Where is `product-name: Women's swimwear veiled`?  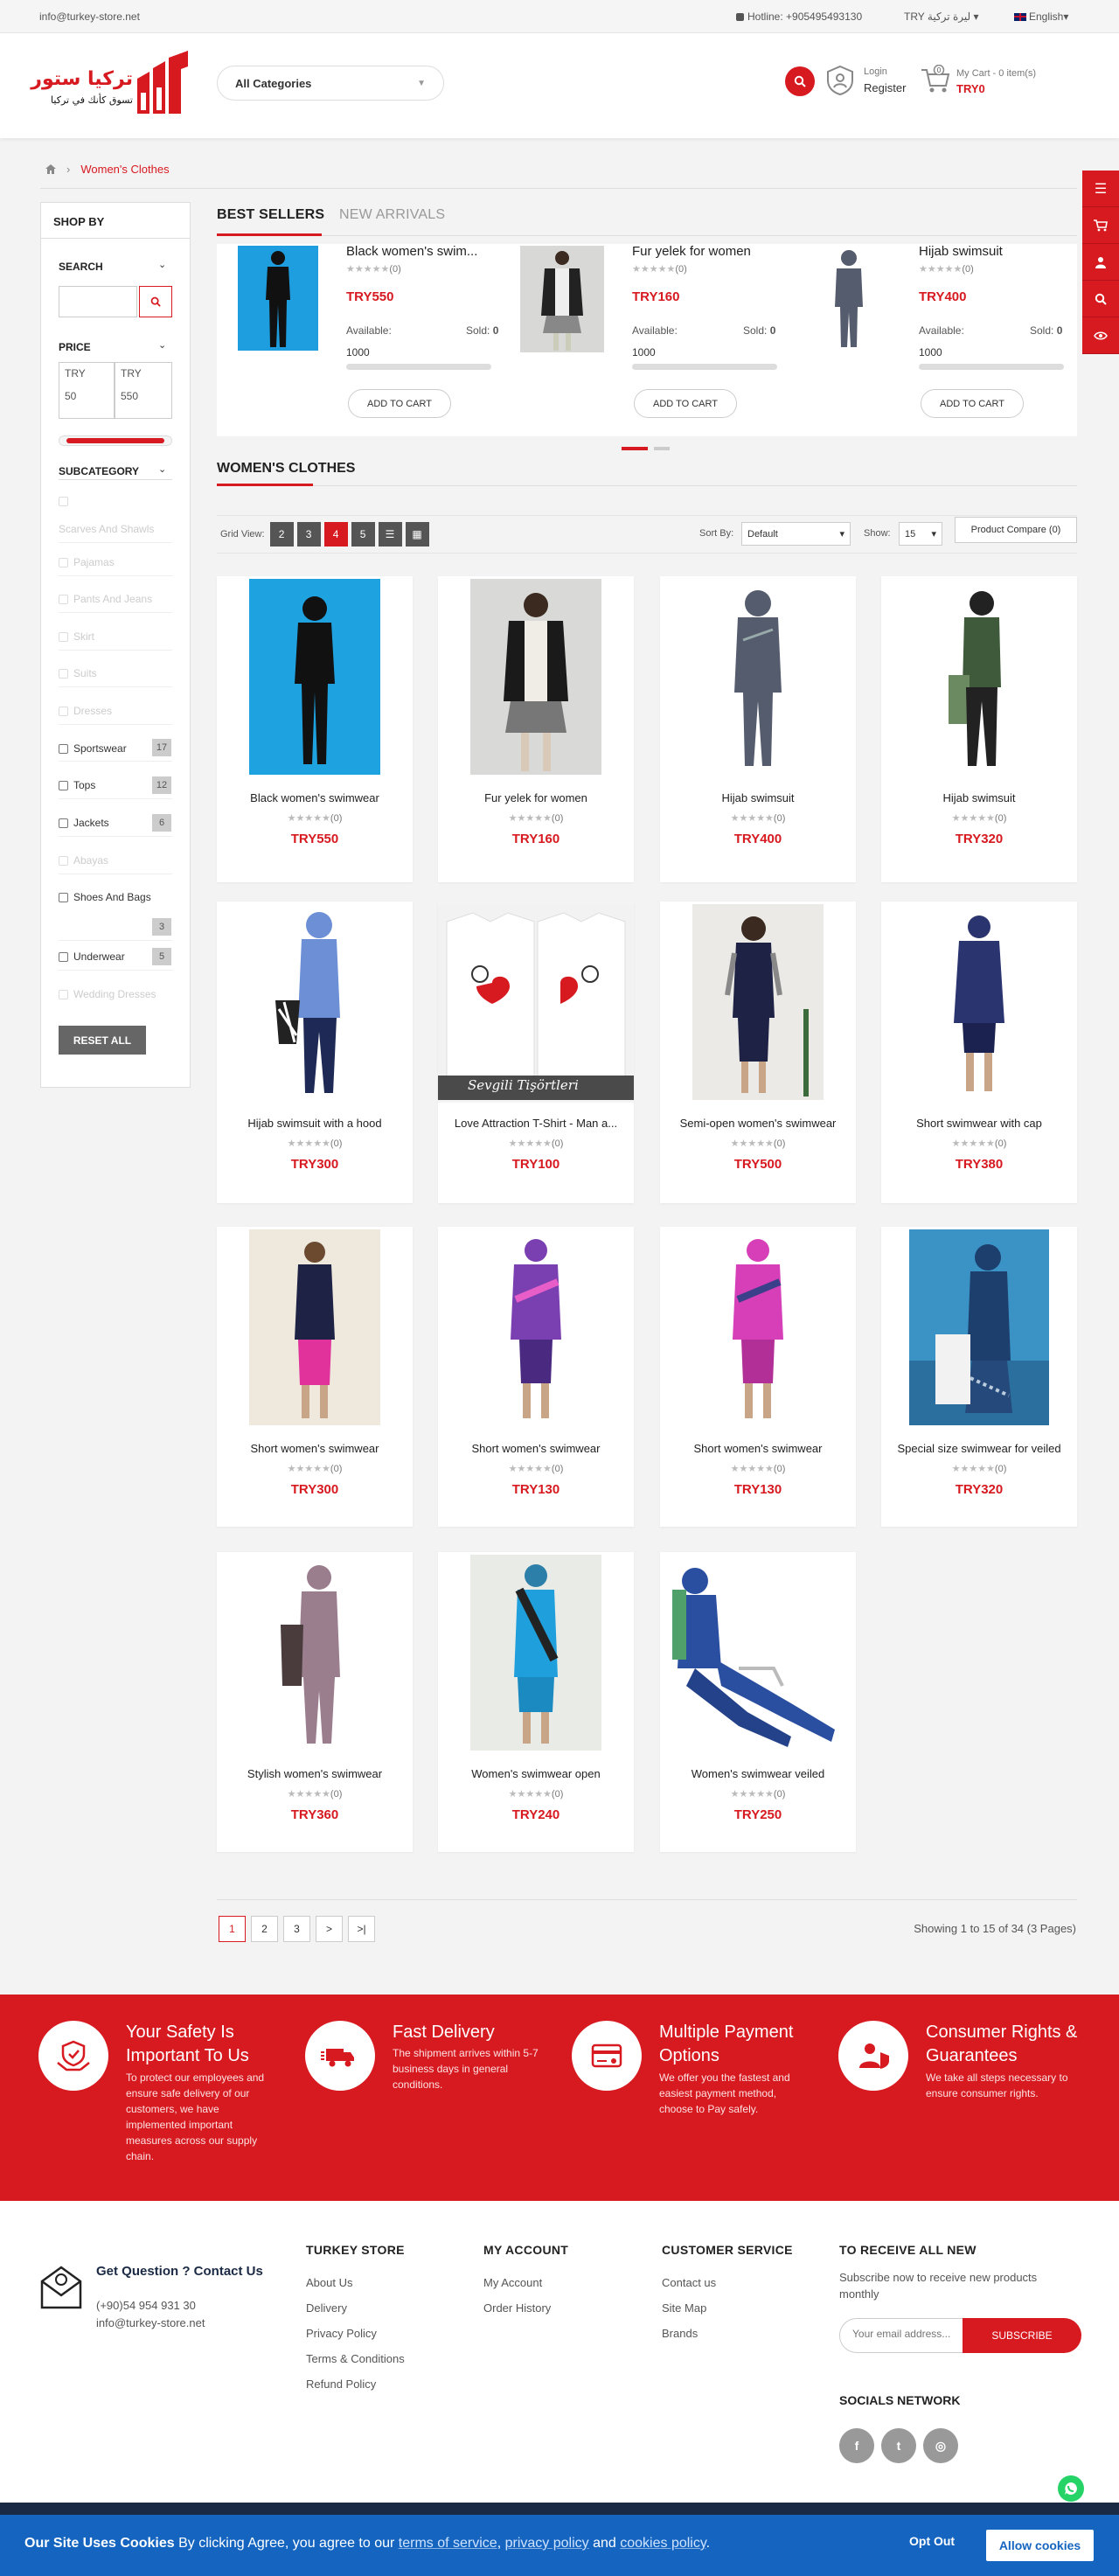 product-name: Women's swimwear veiled is located at coordinates (758, 1773).